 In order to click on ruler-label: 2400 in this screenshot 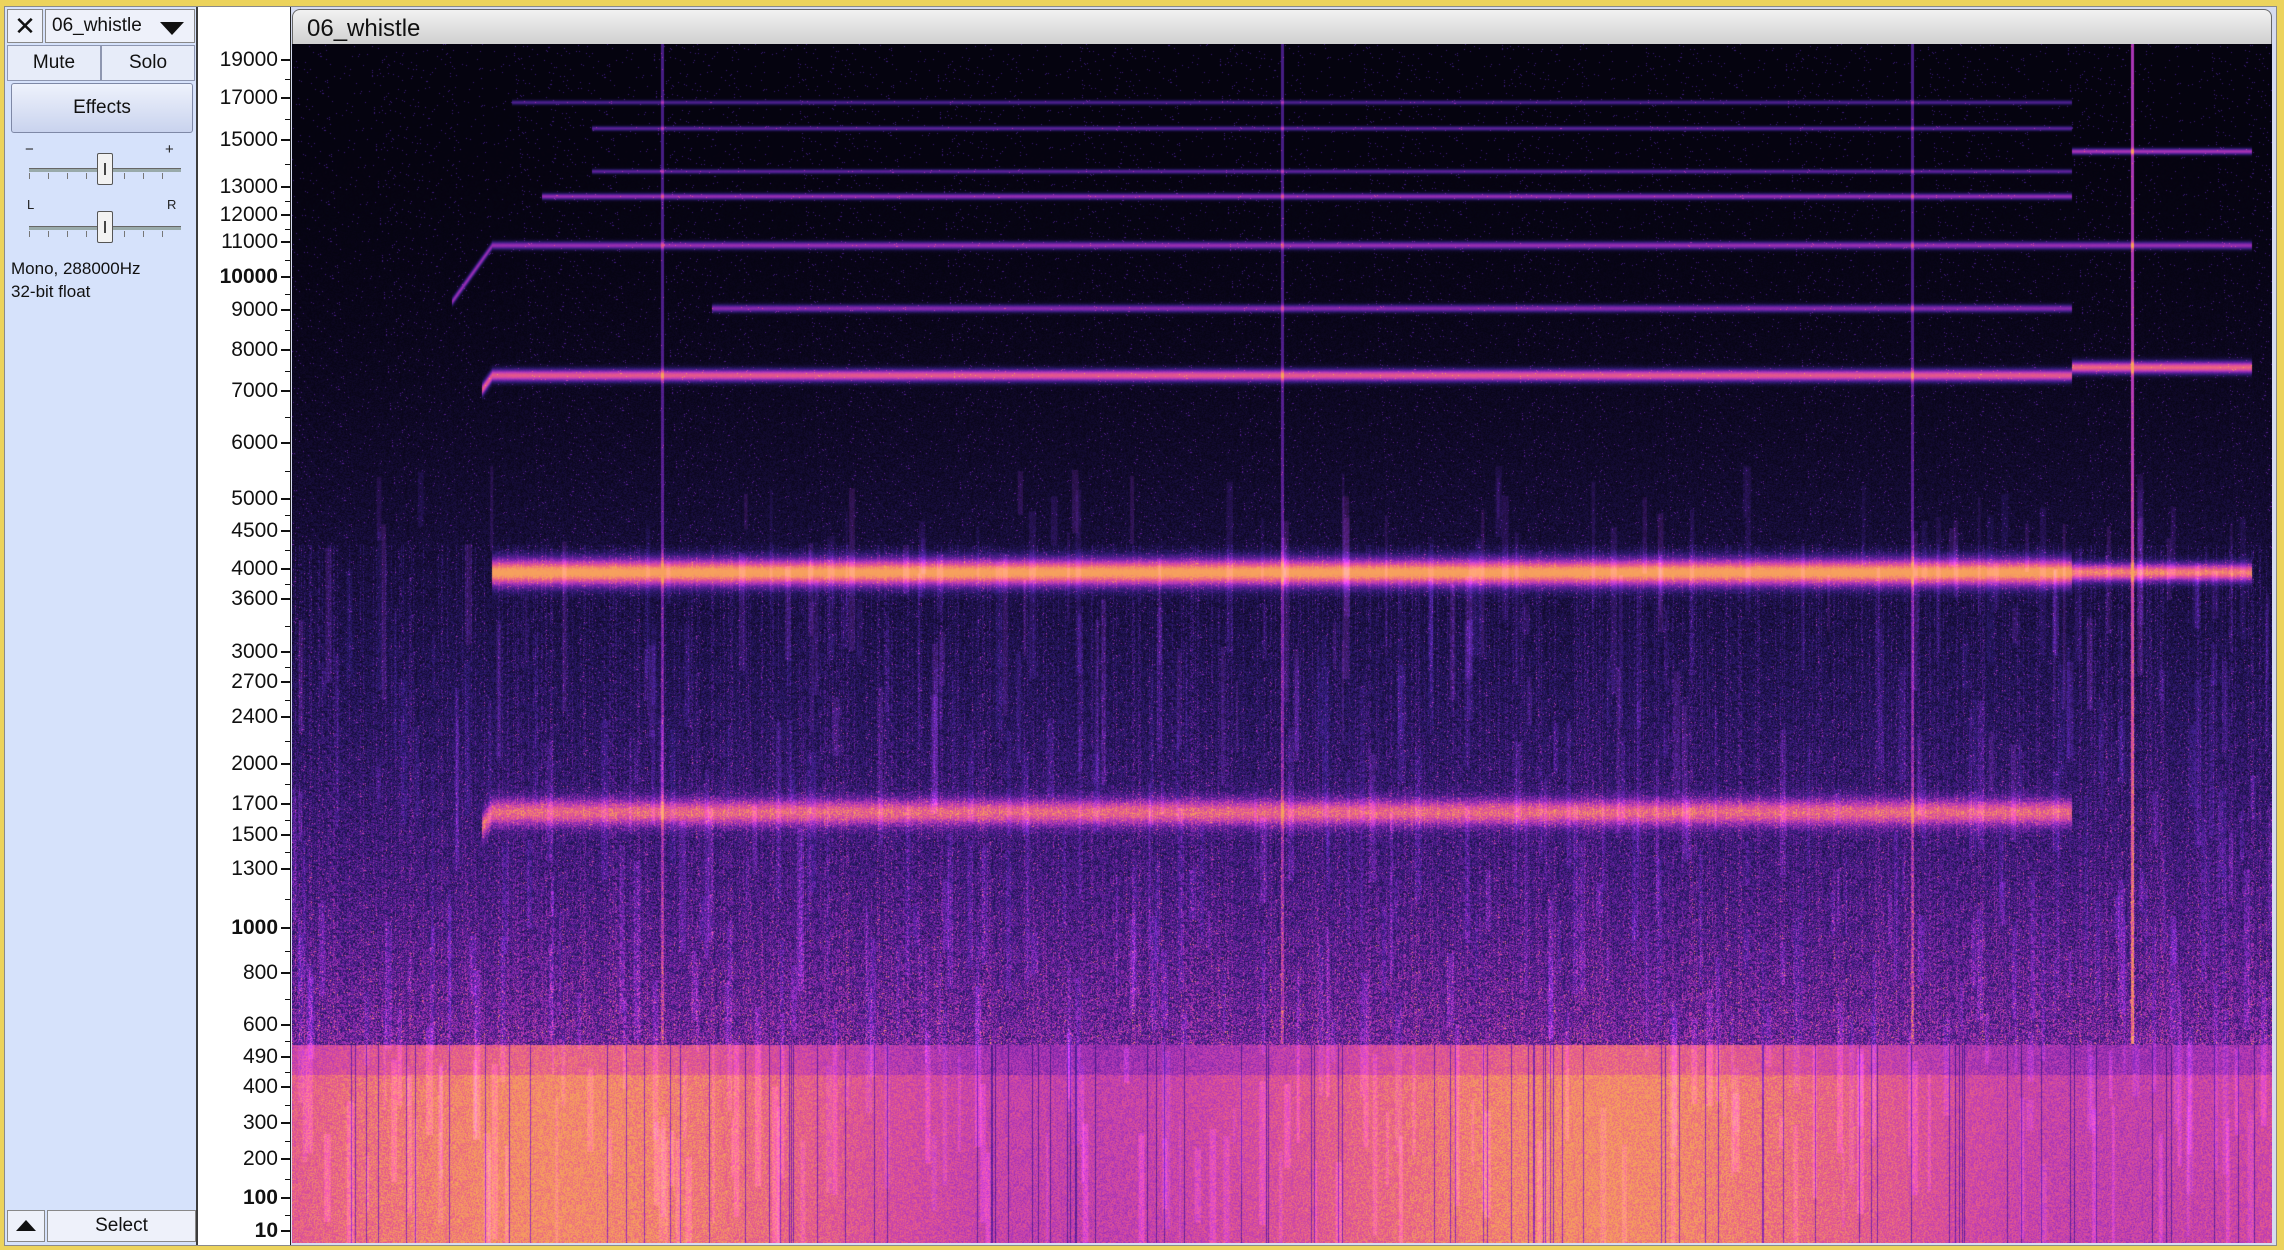, I will do `click(254, 716)`.